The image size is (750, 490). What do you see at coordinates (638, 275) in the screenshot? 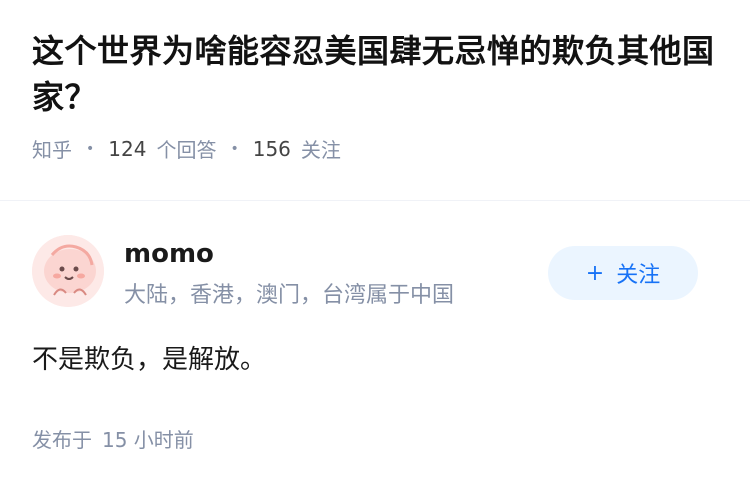
I see `follow-button-label: 关注` at bounding box center [638, 275].